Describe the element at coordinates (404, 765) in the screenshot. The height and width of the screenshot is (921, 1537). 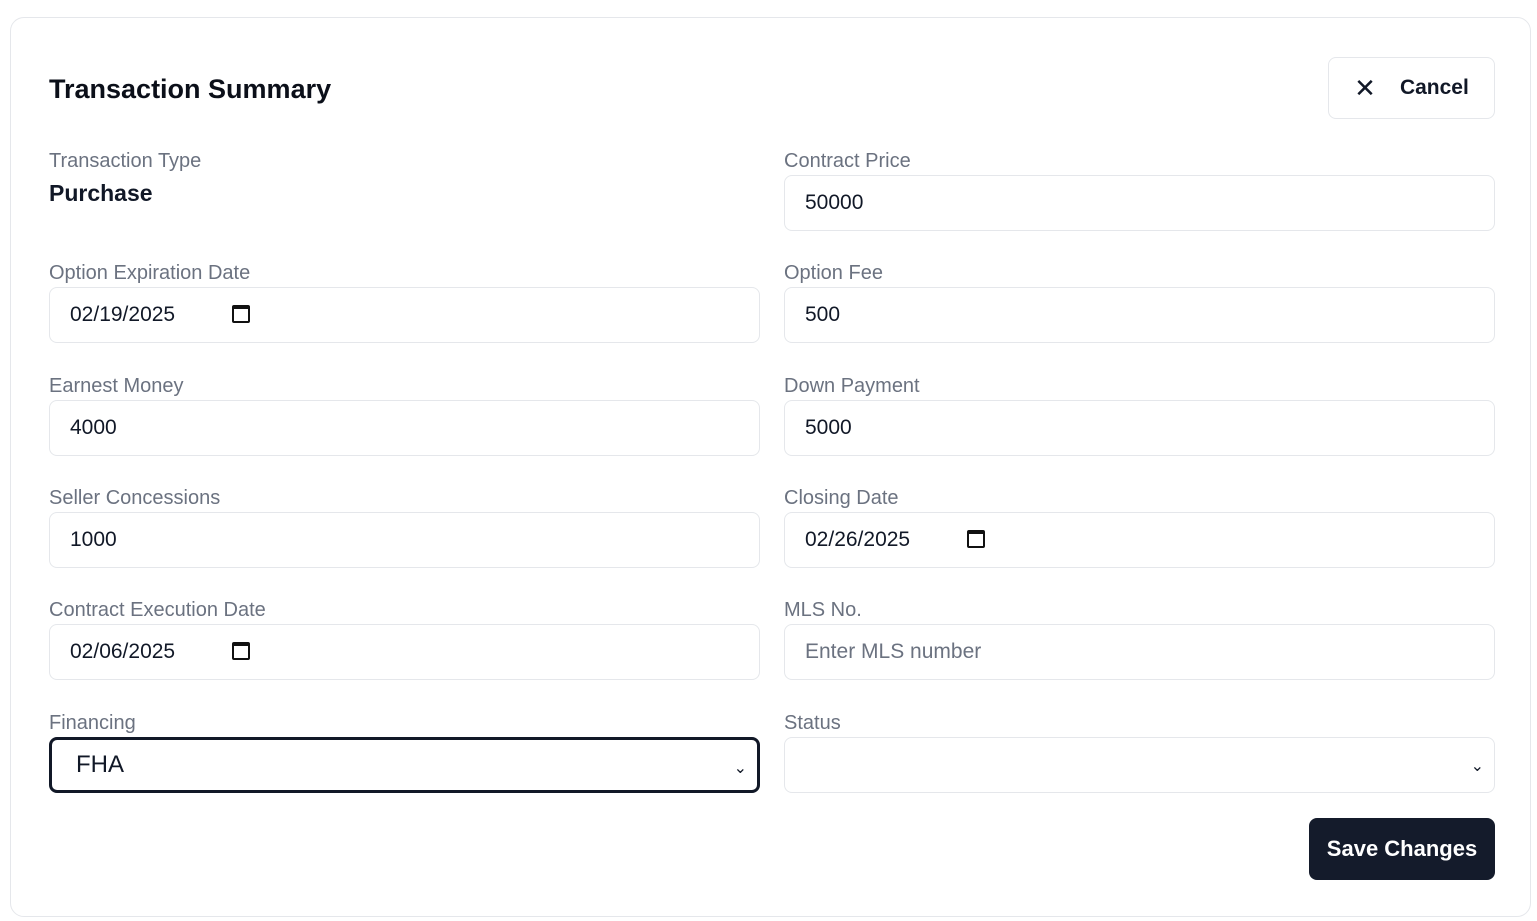
I see `financing-select: FHA ⌄` at that location.